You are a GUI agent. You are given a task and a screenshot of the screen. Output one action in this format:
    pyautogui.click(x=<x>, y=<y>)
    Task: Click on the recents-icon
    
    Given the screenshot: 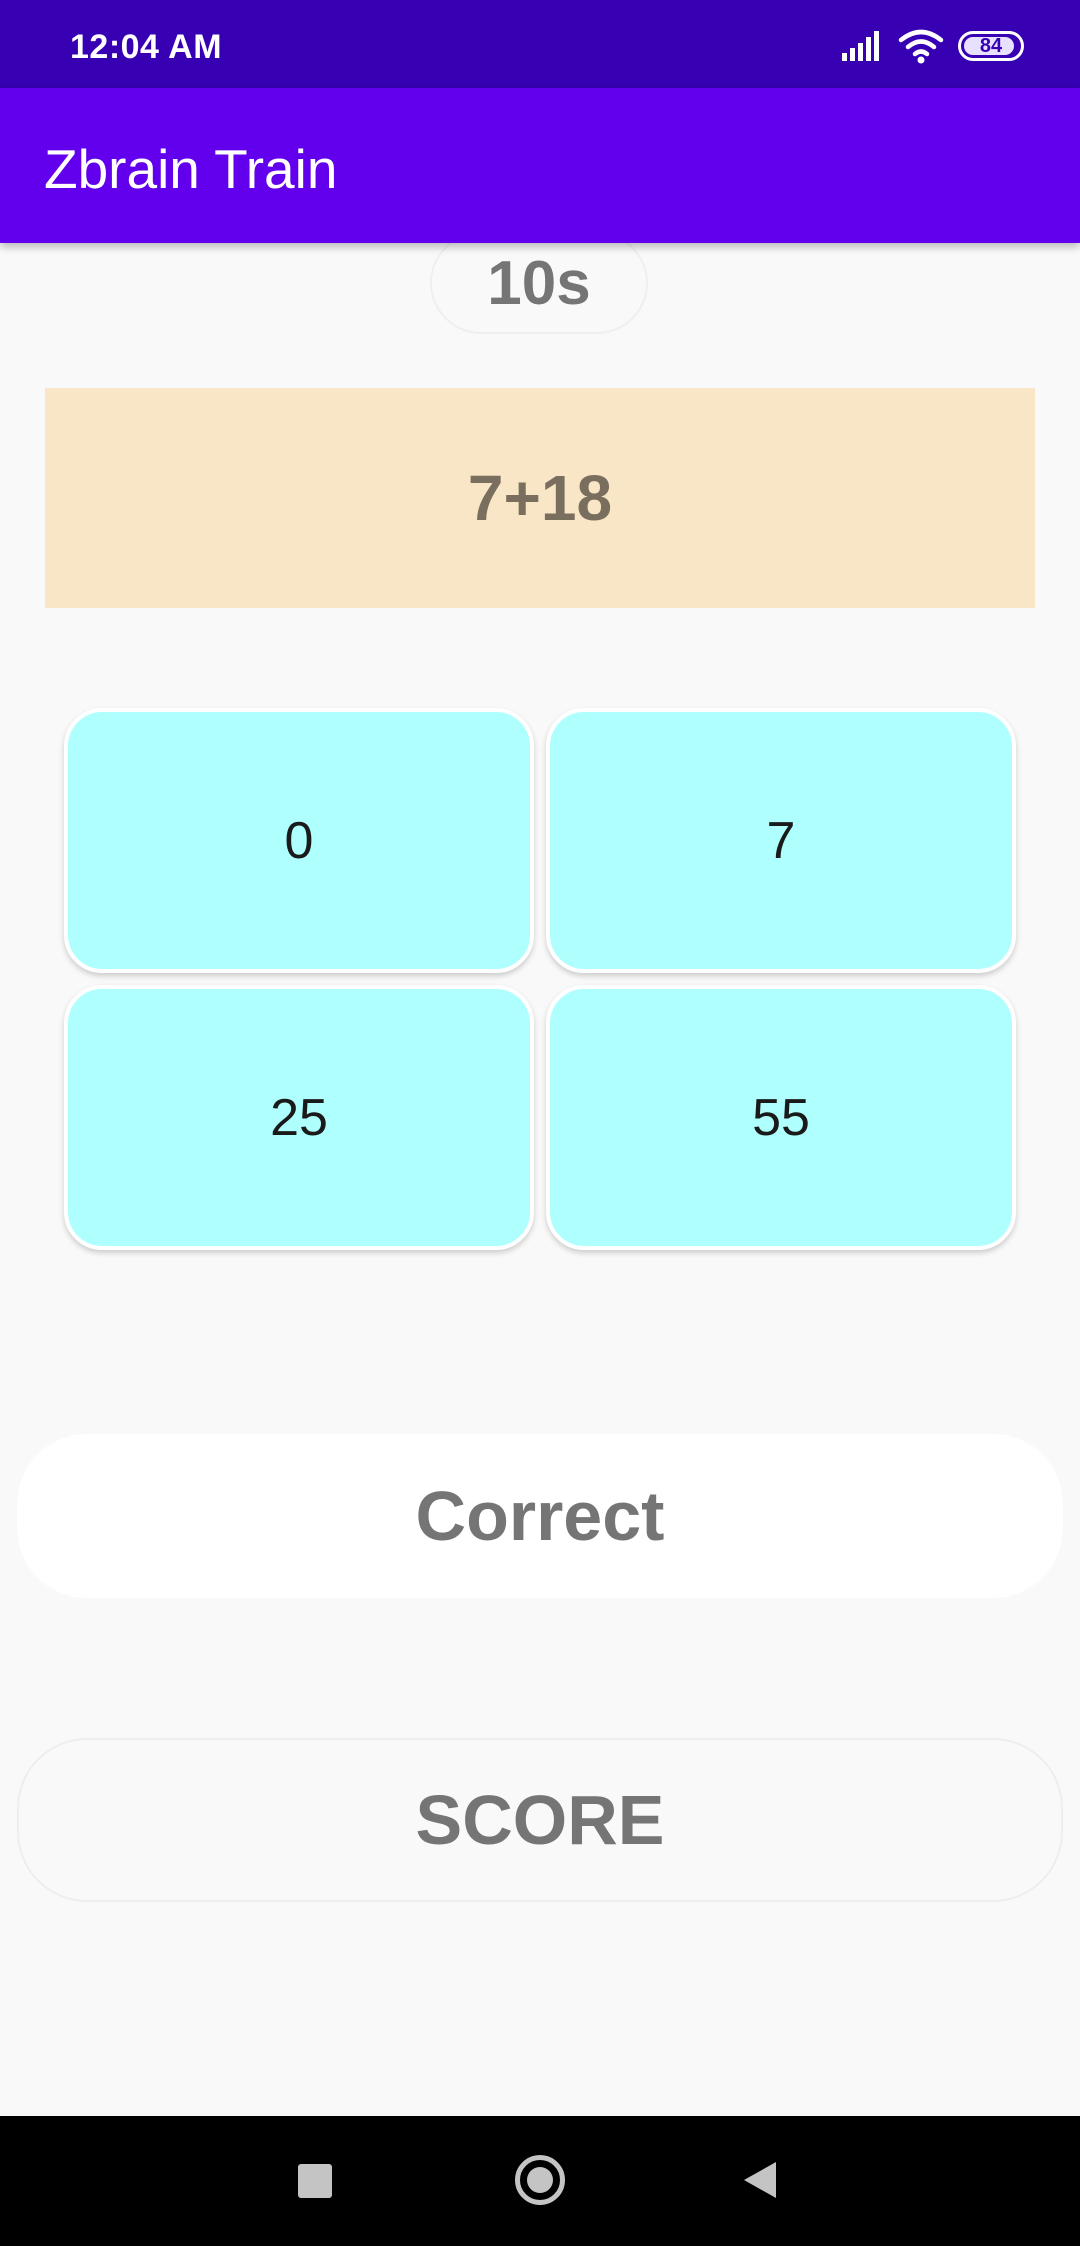 What is the action you would take?
    pyautogui.click(x=315, y=2181)
    